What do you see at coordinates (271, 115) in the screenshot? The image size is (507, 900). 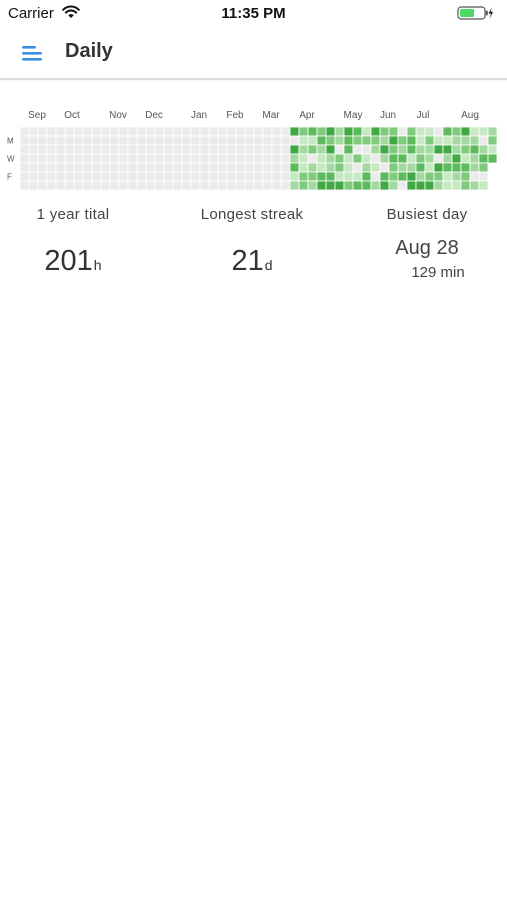 I see `month-label: Mar` at bounding box center [271, 115].